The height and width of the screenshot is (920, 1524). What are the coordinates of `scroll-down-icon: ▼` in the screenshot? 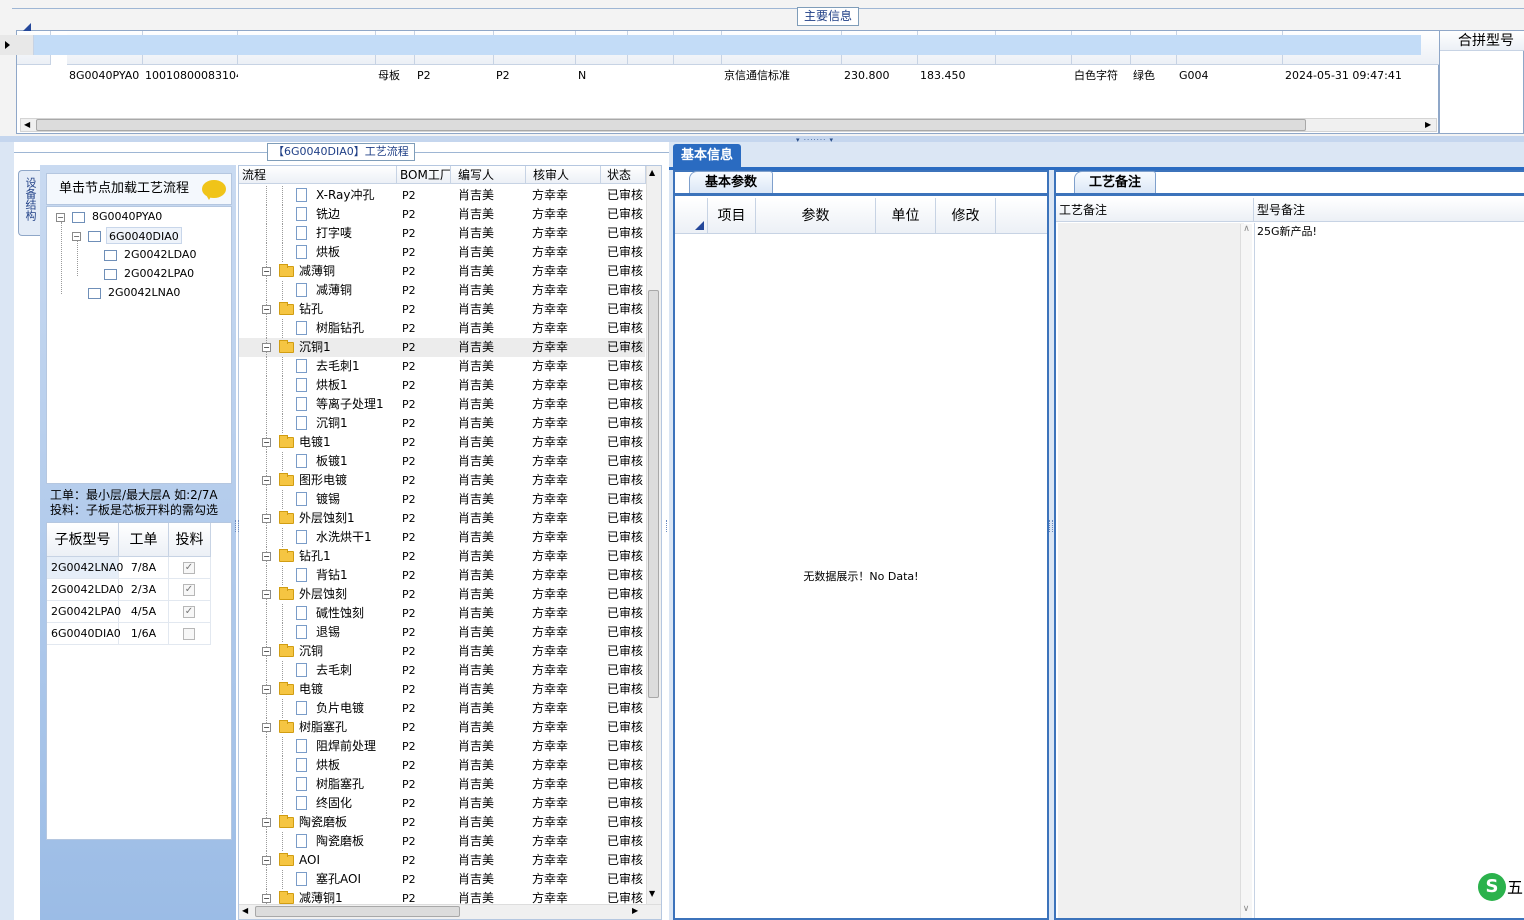 It's located at (652, 894).